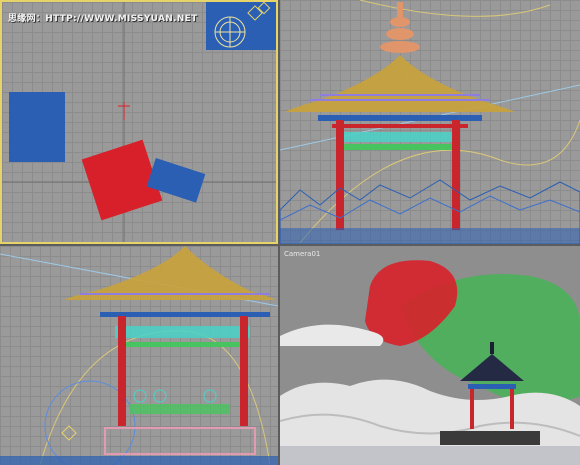  What do you see at coordinates (103, 19) in the screenshot?
I see `watermark-text: 思缘网：HTTP://WWW.MISSYUAN.NET` at bounding box center [103, 19].